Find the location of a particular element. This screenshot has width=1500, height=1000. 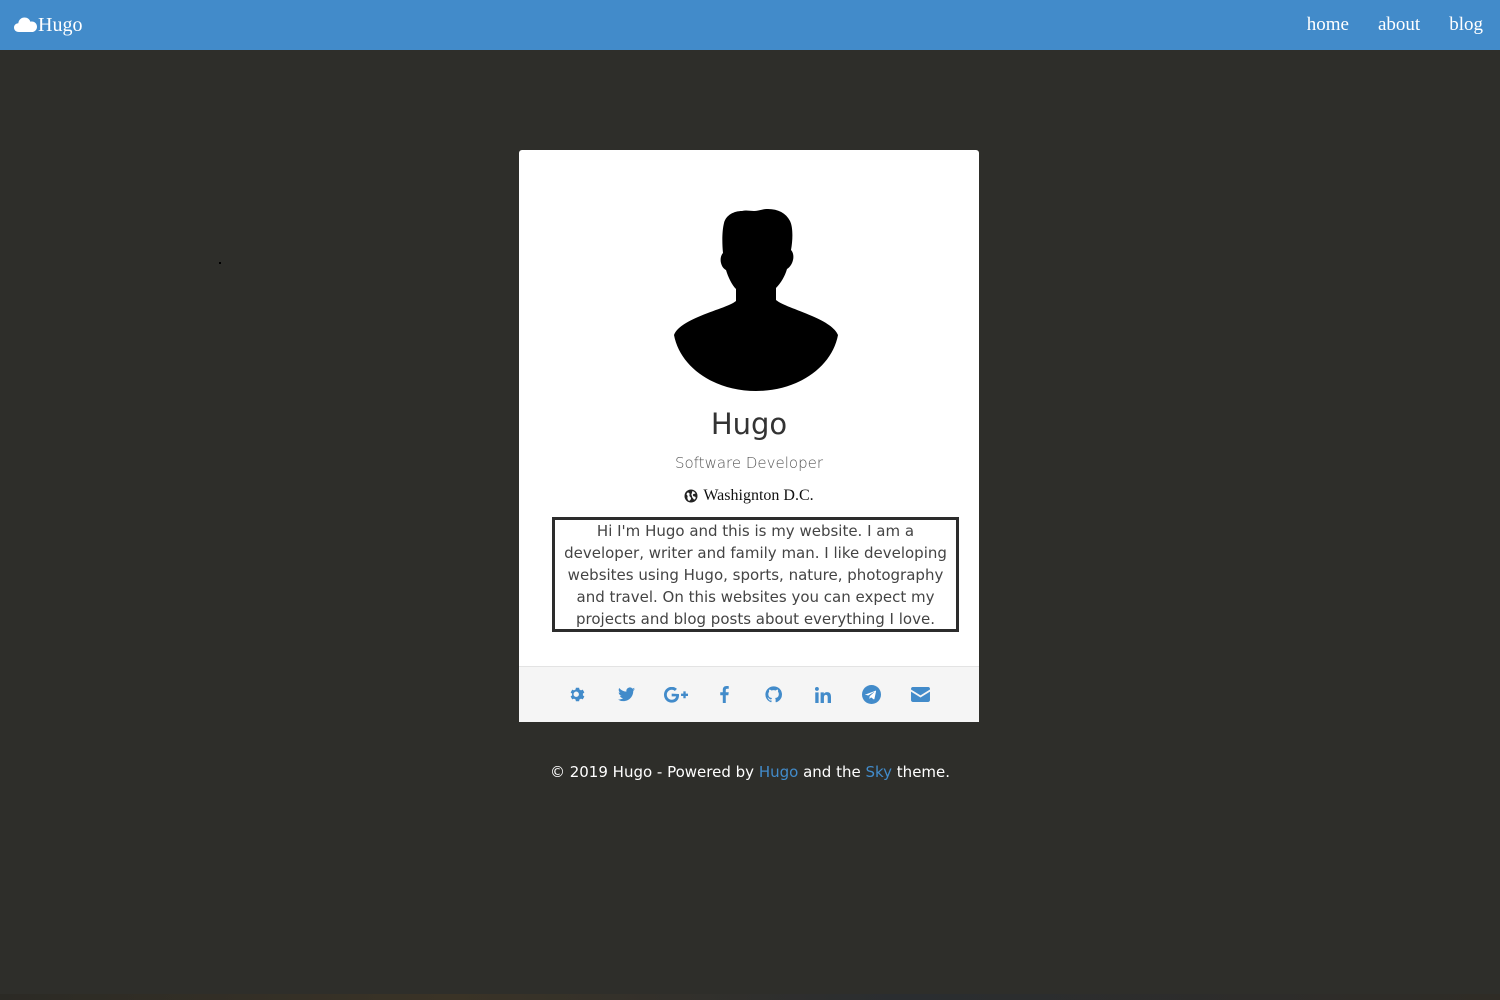

gear-icon is located at coordinates (577, 694).